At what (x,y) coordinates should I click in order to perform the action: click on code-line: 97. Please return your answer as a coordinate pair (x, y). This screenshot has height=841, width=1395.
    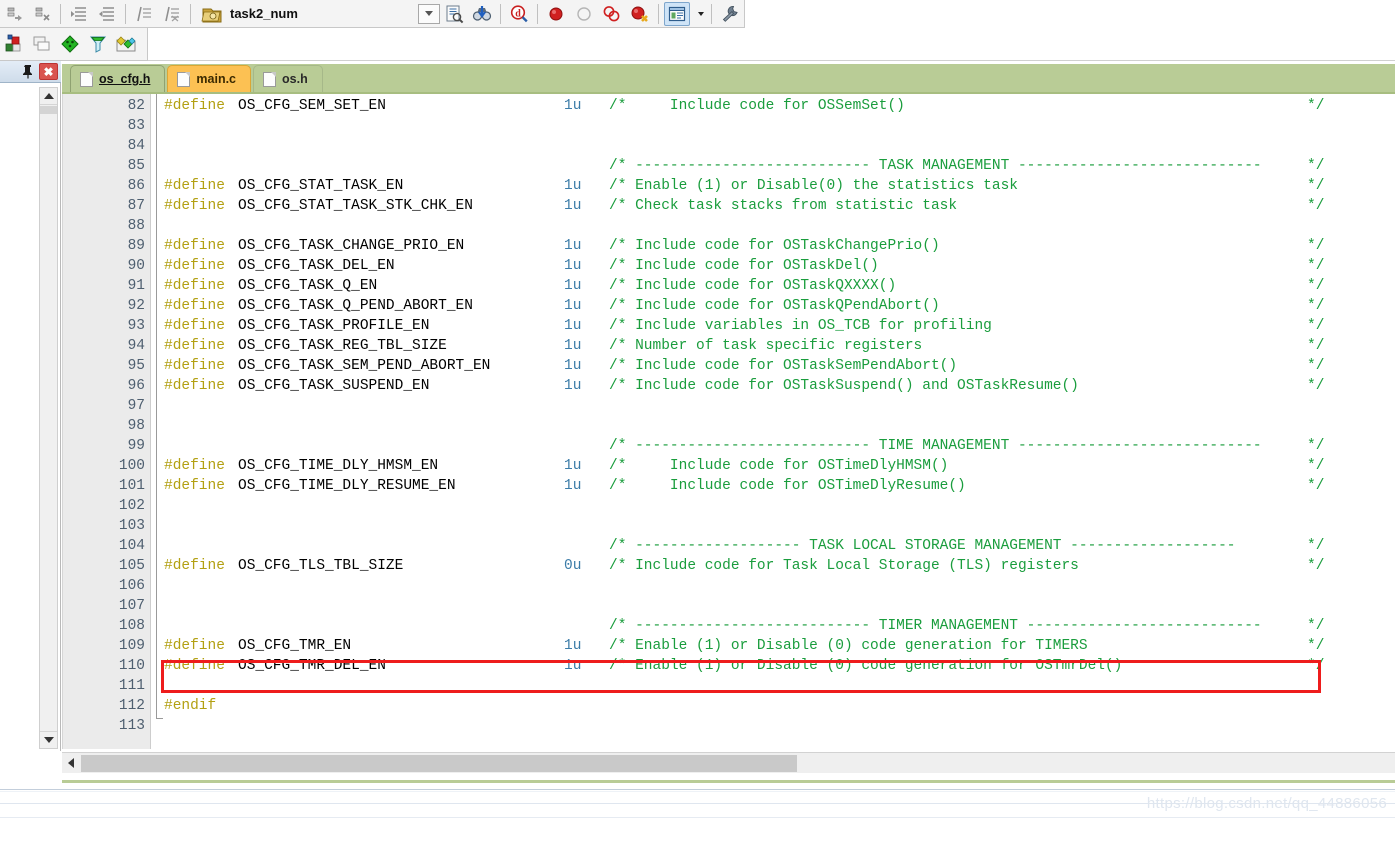
    Looking at the image, I should click on (729, 406).